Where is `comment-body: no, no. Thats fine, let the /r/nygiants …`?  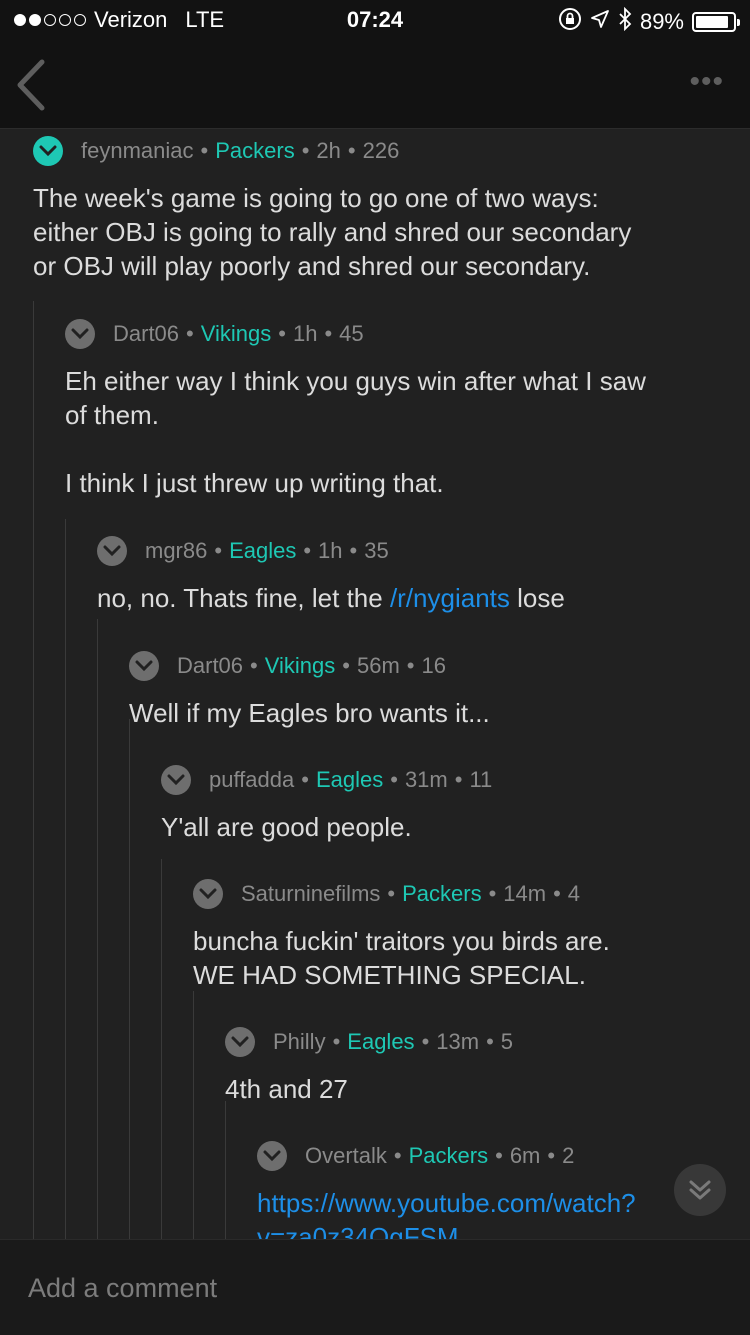
comment-body: no, no. Thats fine, let the /r/nygiants … is located at coordinates (423, 598).